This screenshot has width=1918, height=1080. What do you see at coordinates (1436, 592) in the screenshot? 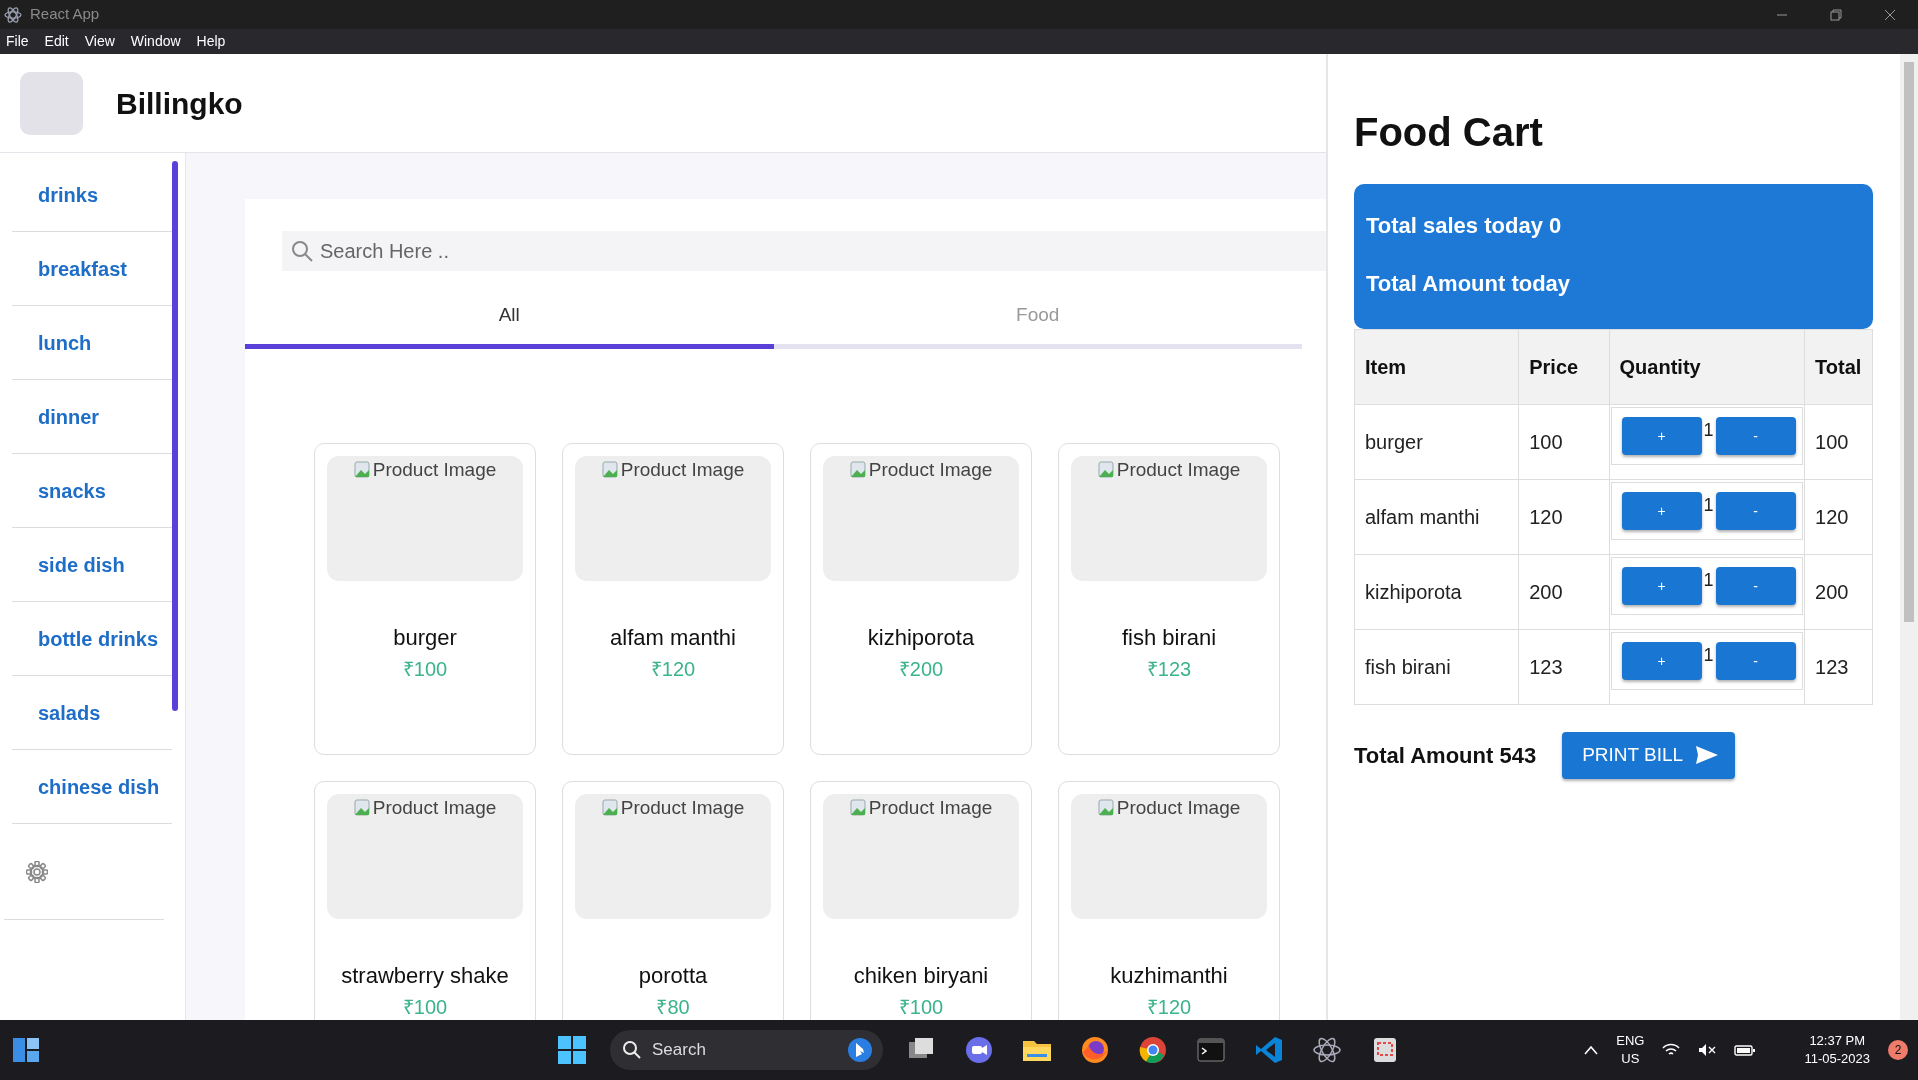
I see `table-cell: kizhiporota` at bounding box center [1436, 592].